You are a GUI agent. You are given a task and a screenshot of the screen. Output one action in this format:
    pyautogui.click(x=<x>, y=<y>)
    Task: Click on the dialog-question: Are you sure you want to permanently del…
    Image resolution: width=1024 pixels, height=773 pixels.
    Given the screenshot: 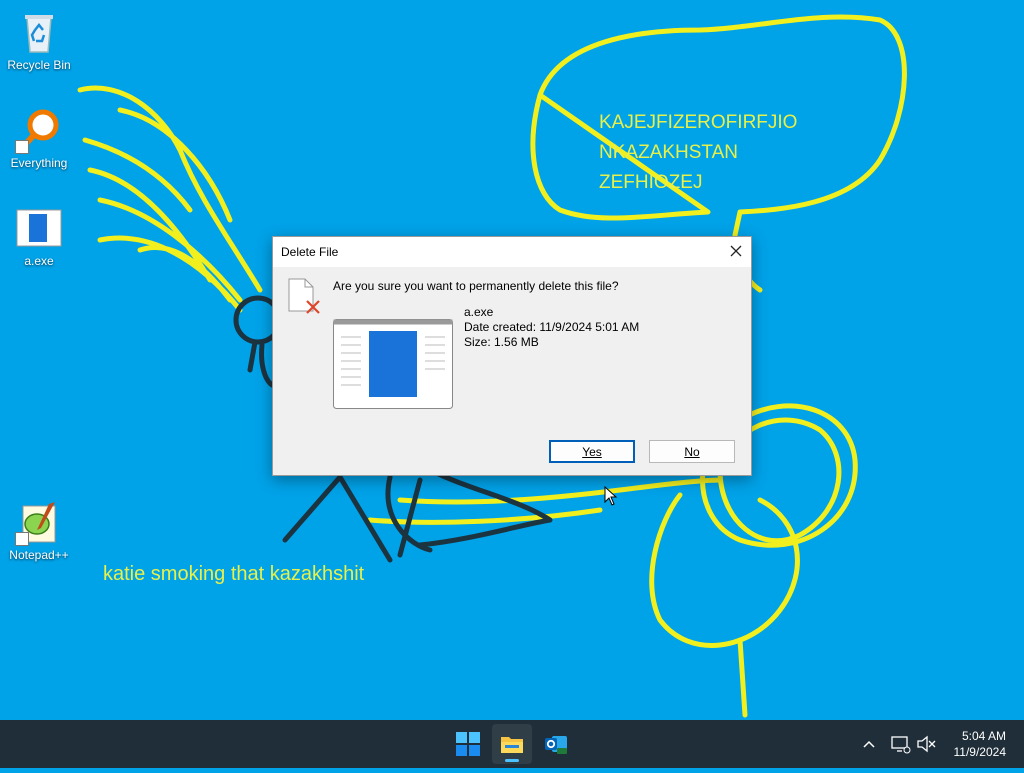 What is the action you would take?
    pyautogui.click(x=476, y=286)
    